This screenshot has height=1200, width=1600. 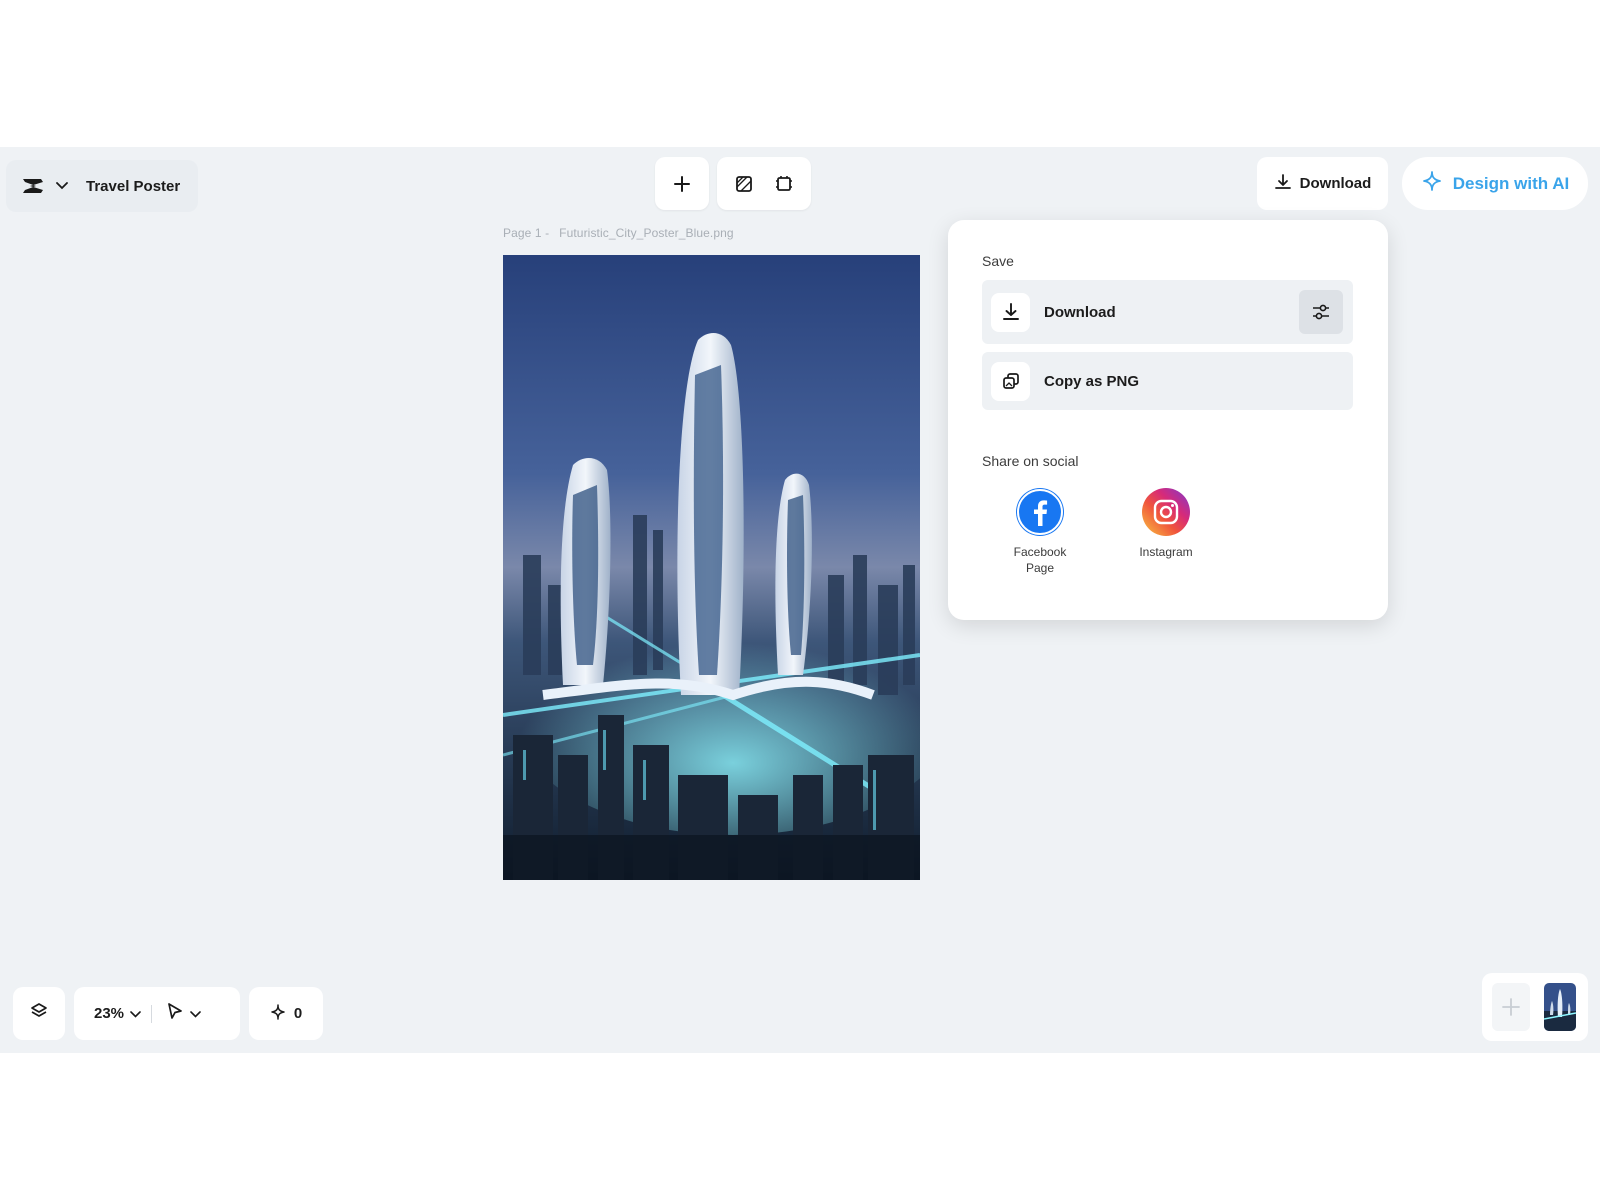 What do you see at coordinates (175, 1013) in the screenshot?
I see `pointer-tool-icon` at bounding box center [175, 1013].